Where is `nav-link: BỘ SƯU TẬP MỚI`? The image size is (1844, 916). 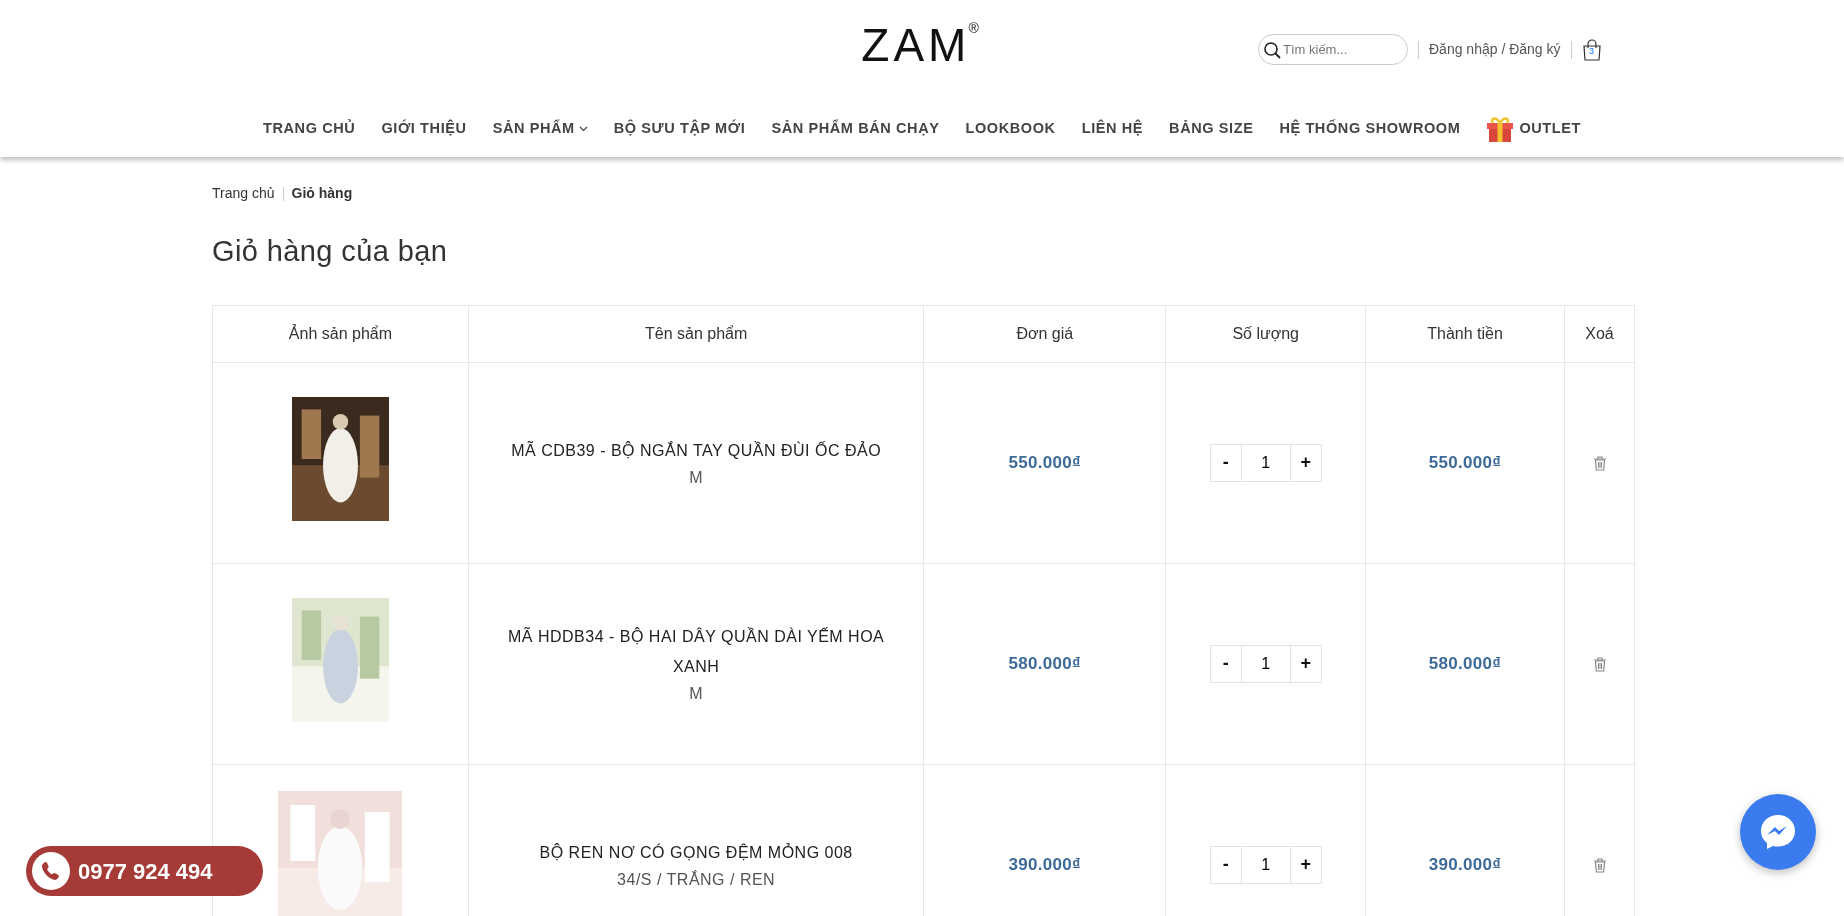 nav-link: BỘ SƯU TẬP MỚI is located at coordinates (679, 128).